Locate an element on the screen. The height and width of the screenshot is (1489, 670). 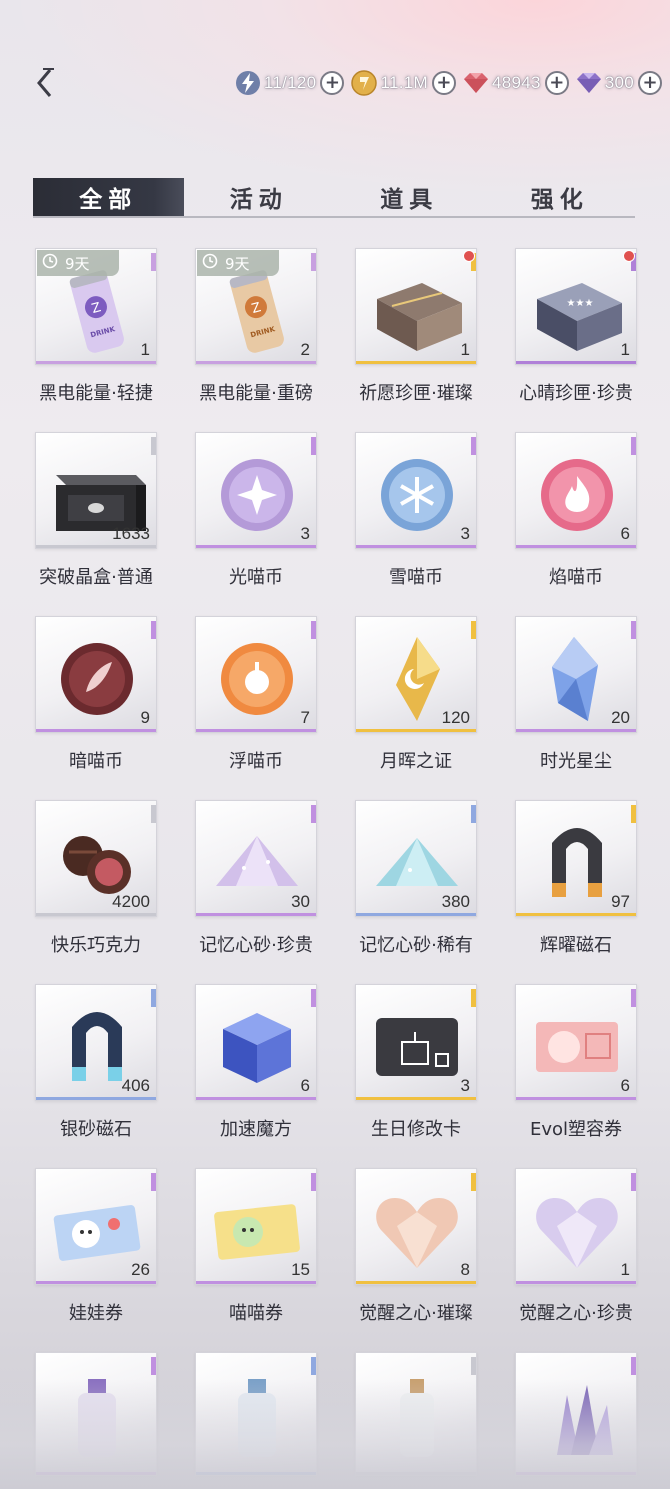
item-card: 7 is located at coordinates (256, 674).